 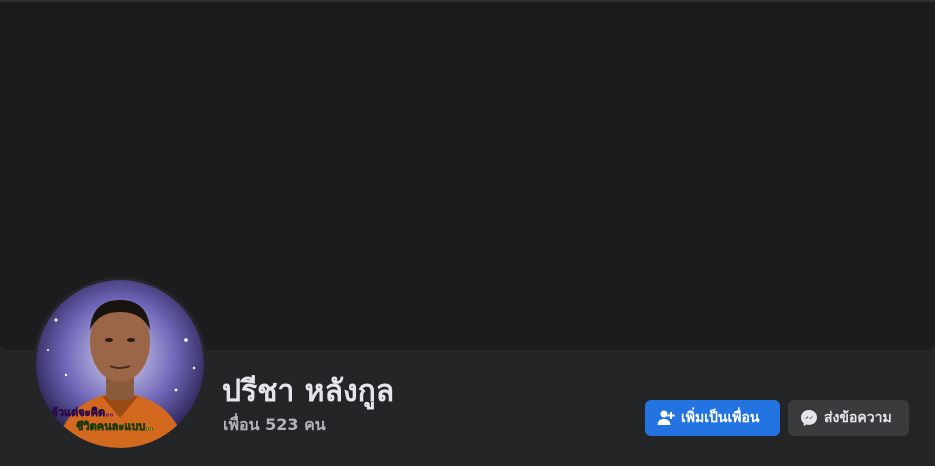 I want to click on add-friend-button: เพิ่มเป็นเพื่อน, so click(x=712, y=418).